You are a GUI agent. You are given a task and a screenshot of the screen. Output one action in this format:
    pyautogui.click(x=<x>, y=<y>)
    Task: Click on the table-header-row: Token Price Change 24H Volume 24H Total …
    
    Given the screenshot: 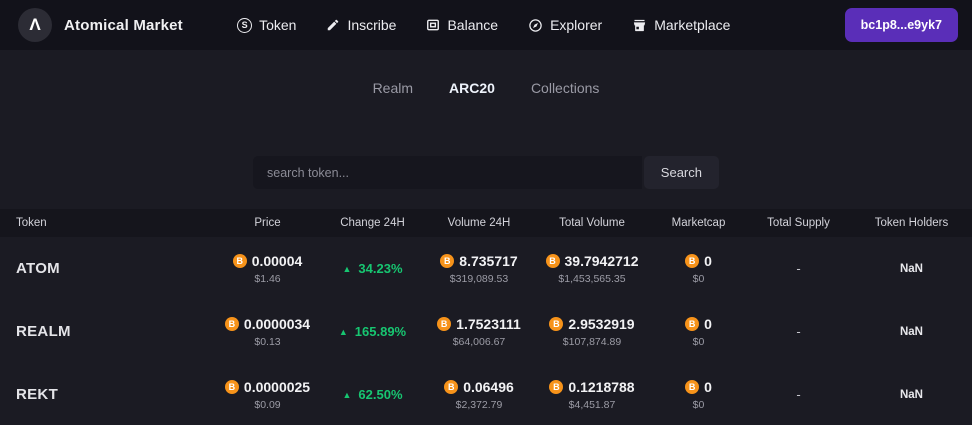 What is the action you would take?
    pyautogui.click(x=486, y=223)
    